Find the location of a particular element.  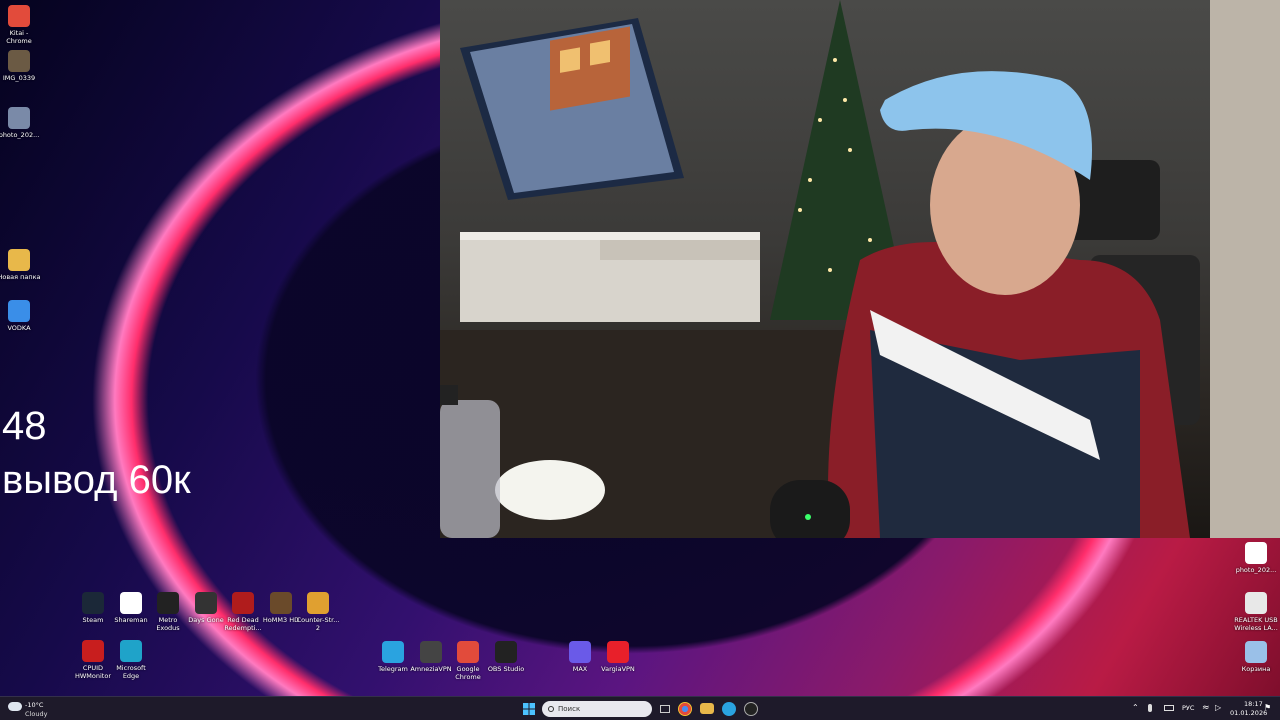

obs-shortcut: OBS Studio is located at coordinates (506, 657).